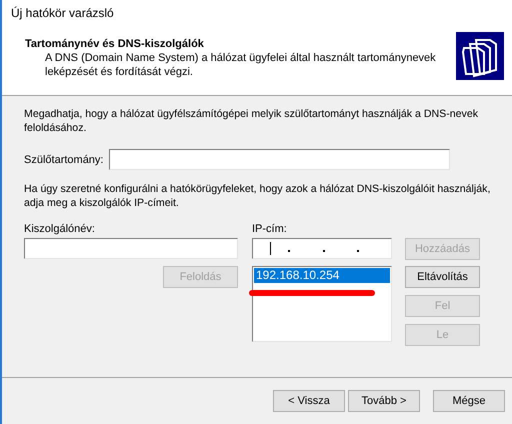  What do you see at coordinates (115, 44) in the screenshot?
I see `page-title: Tartománynév és DNS-kiszolgálók` at bounding box center [115, 44].